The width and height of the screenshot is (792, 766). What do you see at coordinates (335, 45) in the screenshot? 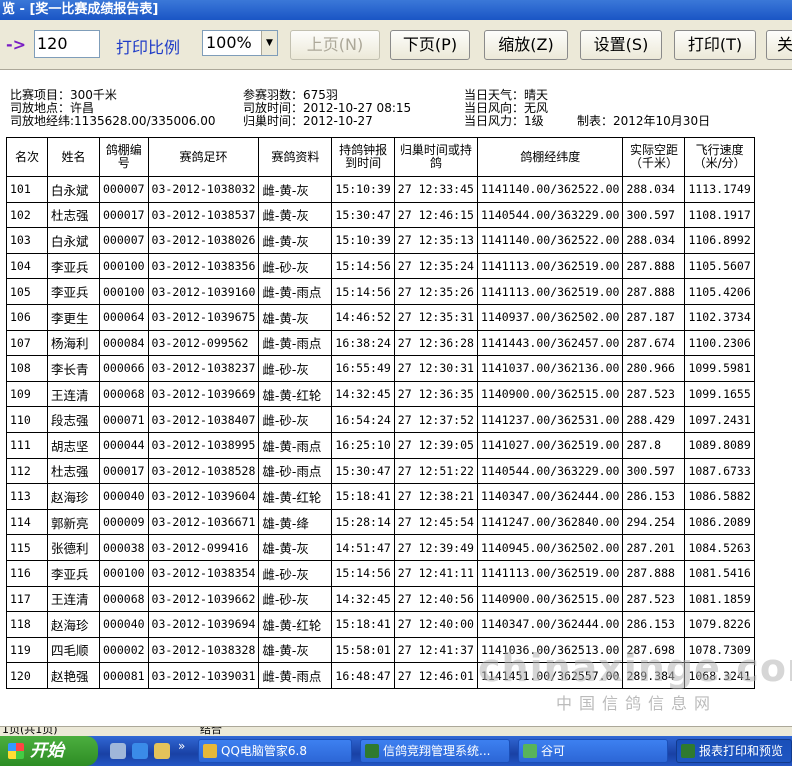
I see `prev-page-button: 上页(N)` at bounding box center [335, 45].